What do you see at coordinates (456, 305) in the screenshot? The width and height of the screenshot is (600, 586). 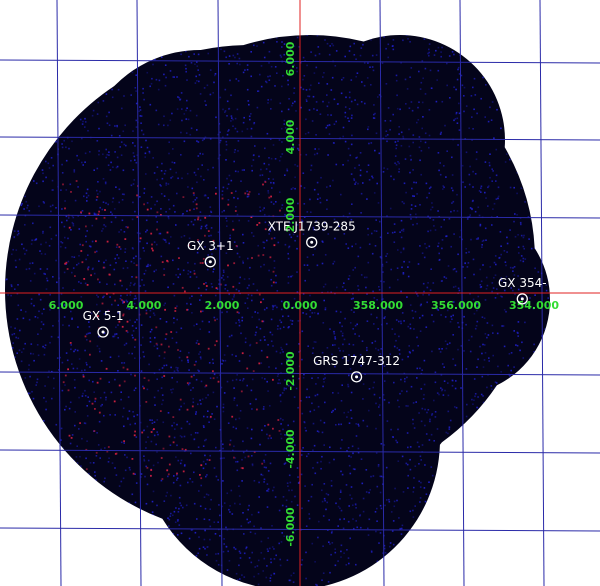 I see `longitude-tick-label: 356.000` at bounding box center [456, 305].